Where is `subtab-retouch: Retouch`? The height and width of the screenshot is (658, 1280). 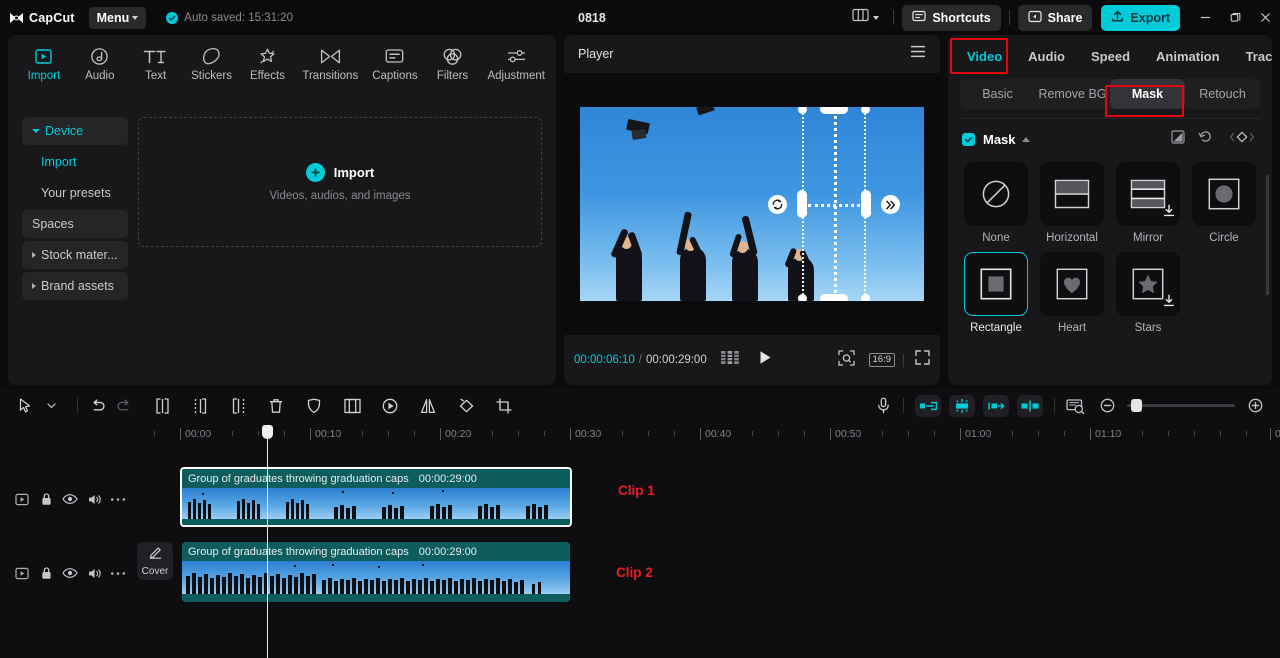
subtab-retouch: Retouch is located at coordinates (1222, 94).